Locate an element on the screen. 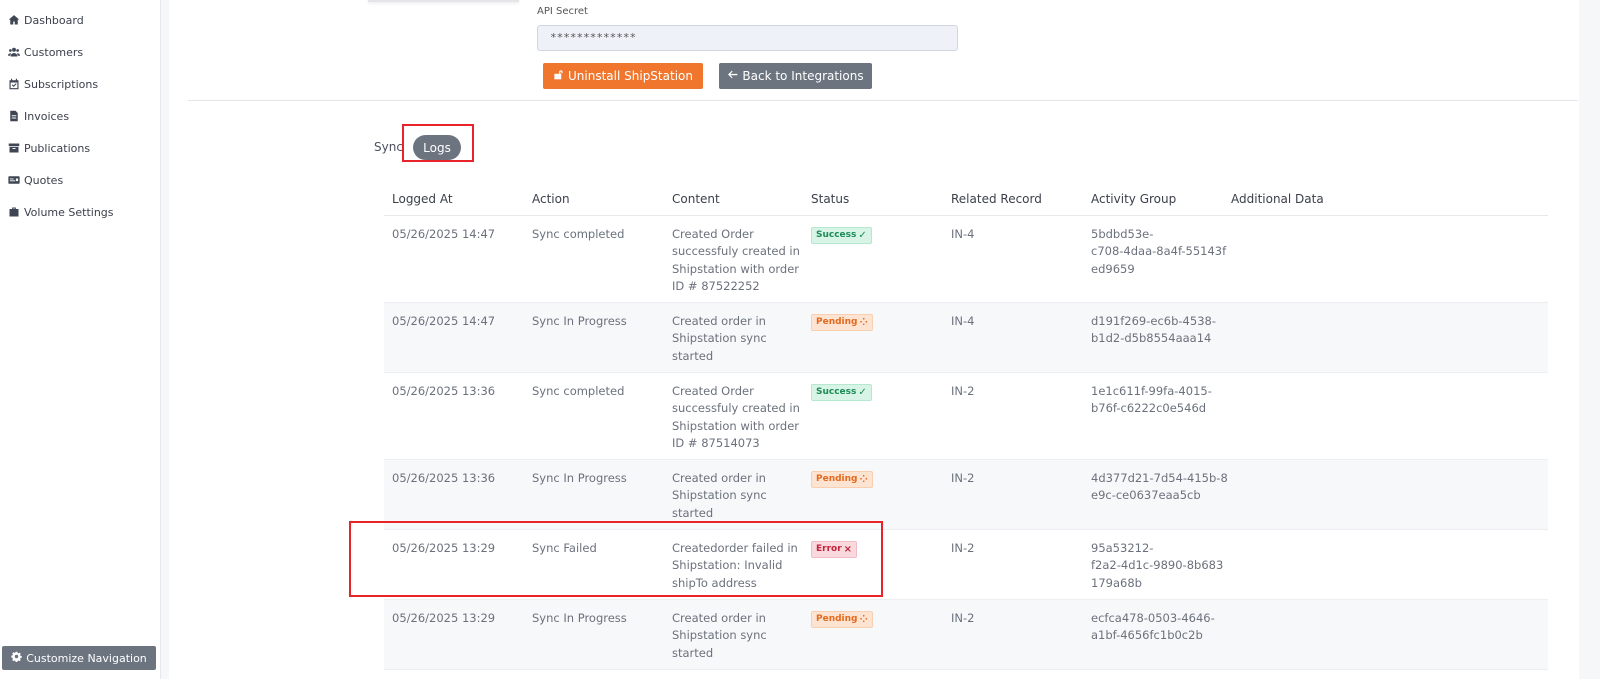 This screenshot has width=1600, height=679. back-to-integrations-button: Back to Integrations is located at coordinates (795, 76).